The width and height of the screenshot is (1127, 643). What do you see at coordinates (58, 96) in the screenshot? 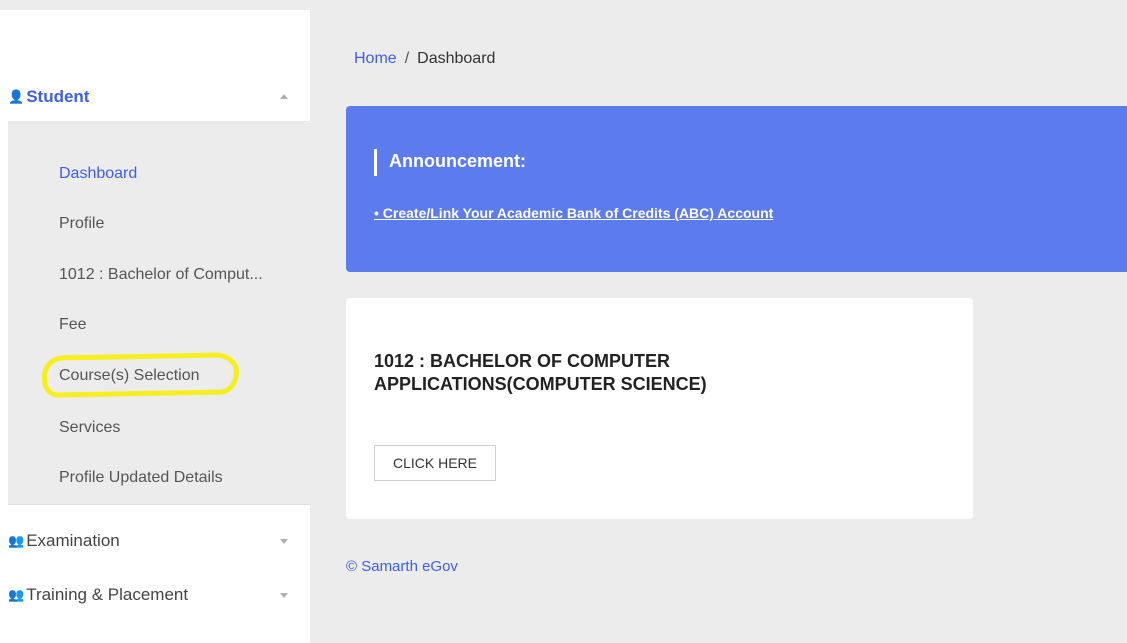
I see `sidebar-section-label: Student` at bounding box center [58, 96].